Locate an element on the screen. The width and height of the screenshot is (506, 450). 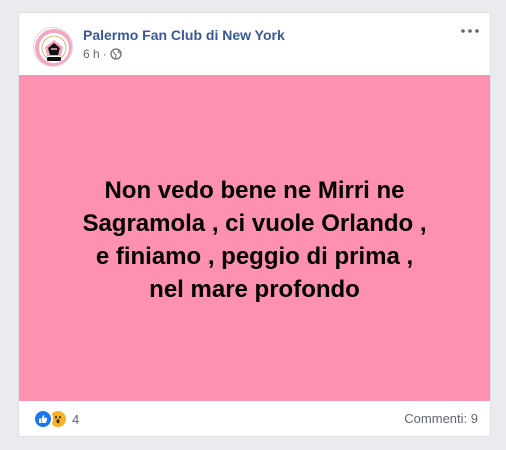
avatar is located at coordinates (53, 47).